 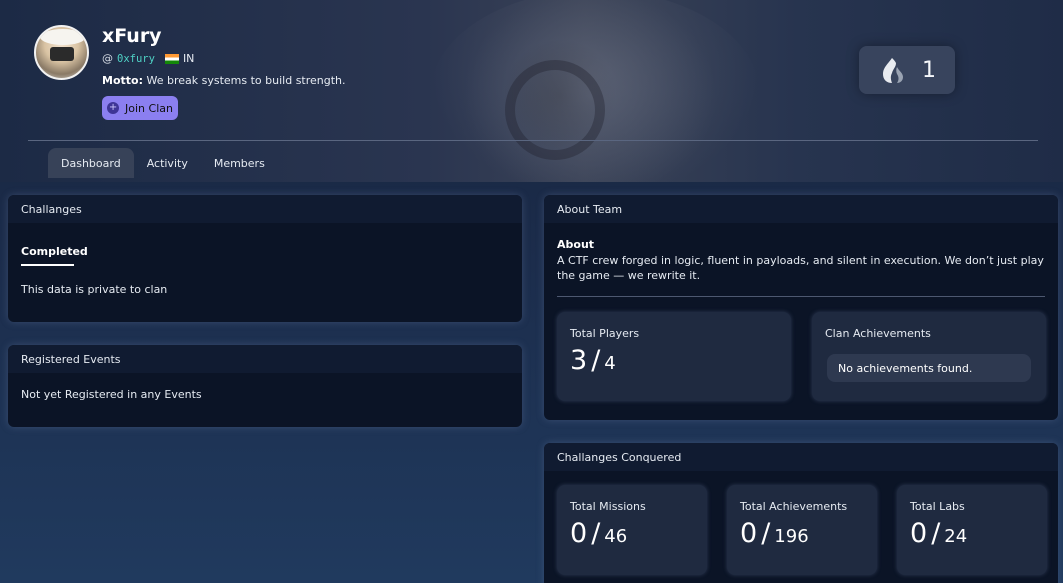 I want to click on labs-count: 0, so click(x=919, y=533).